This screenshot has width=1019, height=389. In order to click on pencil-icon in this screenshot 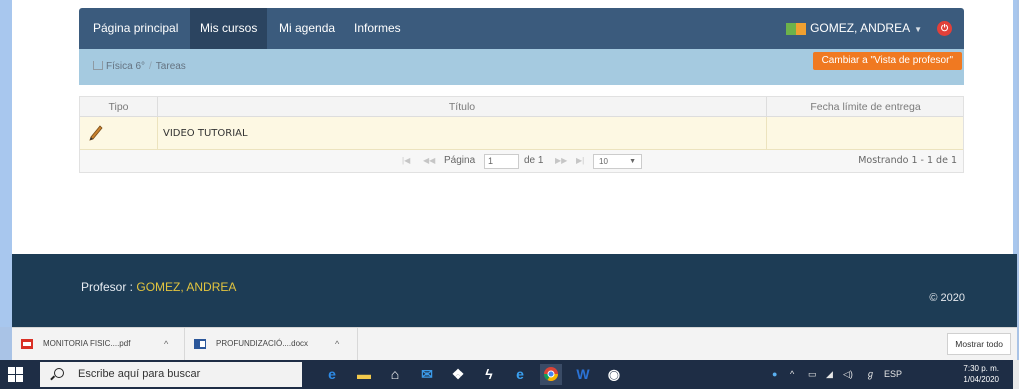, I will do `click(96, 133)`.